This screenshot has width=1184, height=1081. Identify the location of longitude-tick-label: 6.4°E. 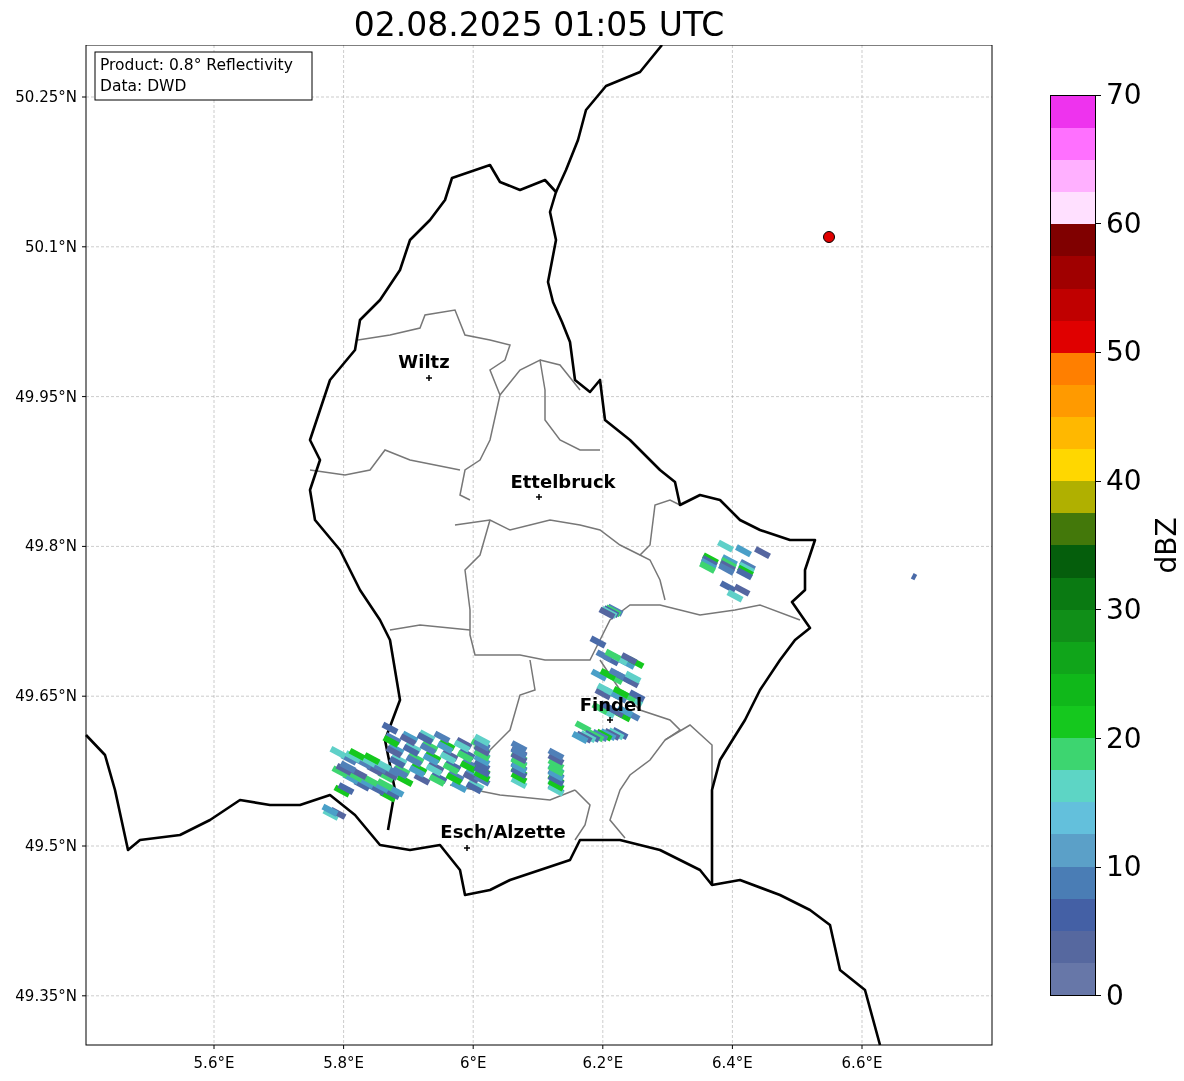
(732, 1063).